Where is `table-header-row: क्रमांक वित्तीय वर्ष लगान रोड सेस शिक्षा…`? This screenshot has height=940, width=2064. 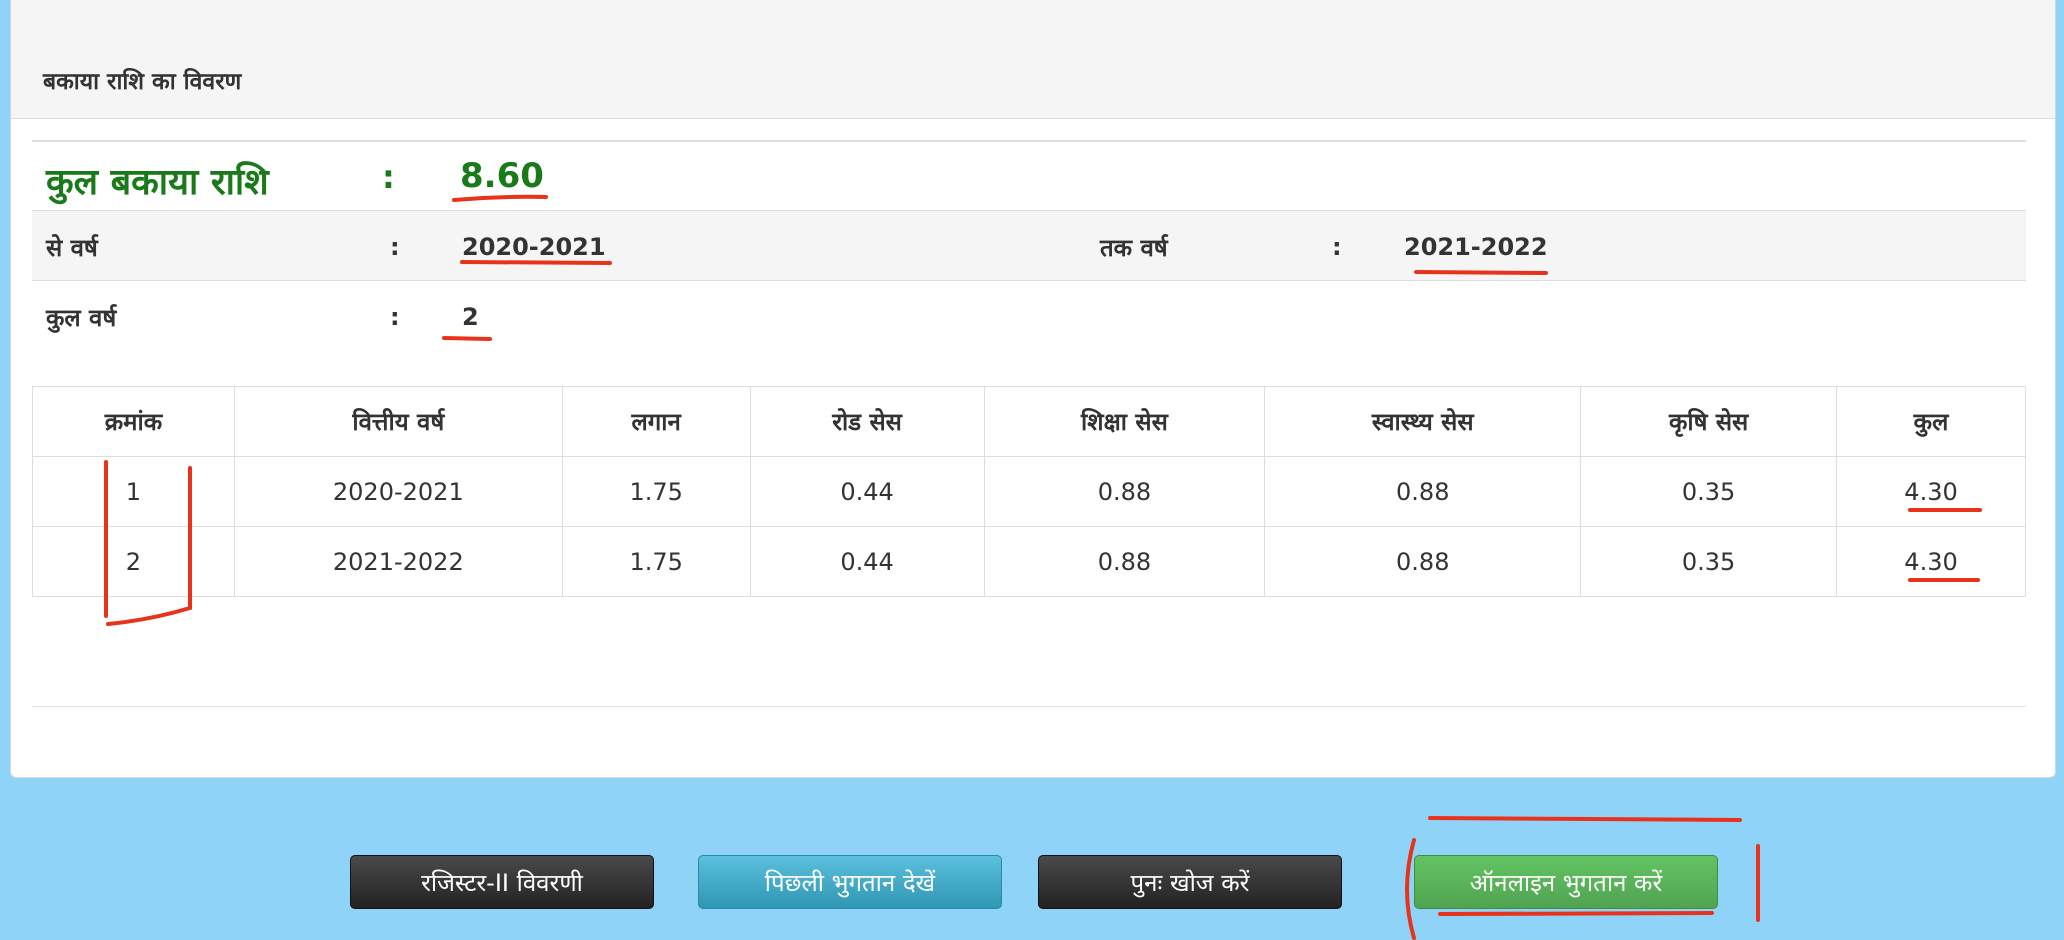
table-header-row: क्रमांक वित्तीय वर्ष लगान रोड सेस शिक्षा… is located at coordinates (1029, 421).